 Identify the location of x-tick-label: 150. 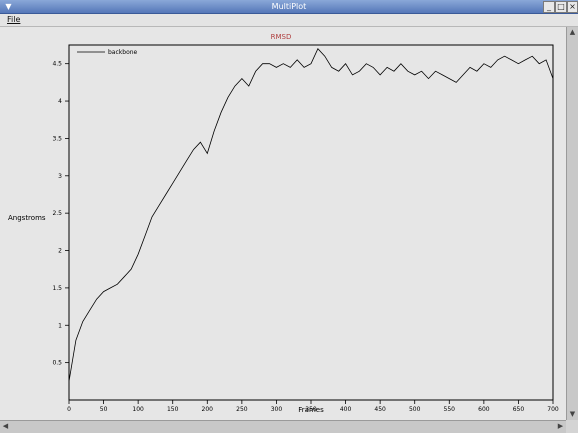
(173, 409).